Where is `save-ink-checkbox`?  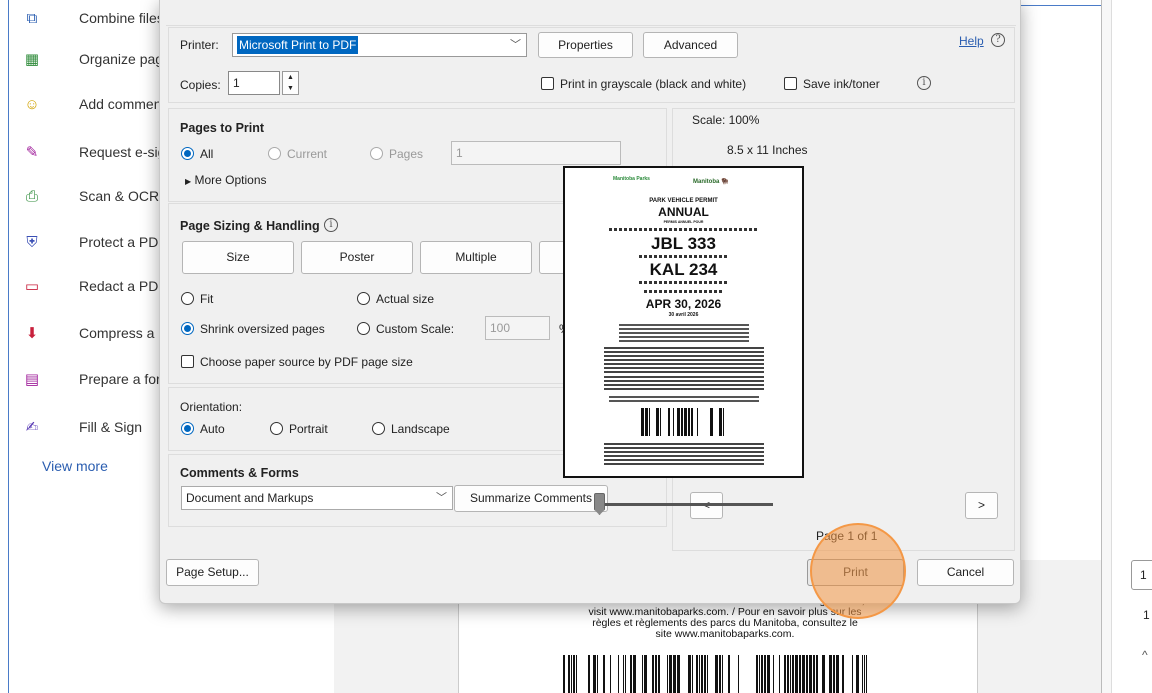
save-ink-checkbox is located at coordinates (790, 83).